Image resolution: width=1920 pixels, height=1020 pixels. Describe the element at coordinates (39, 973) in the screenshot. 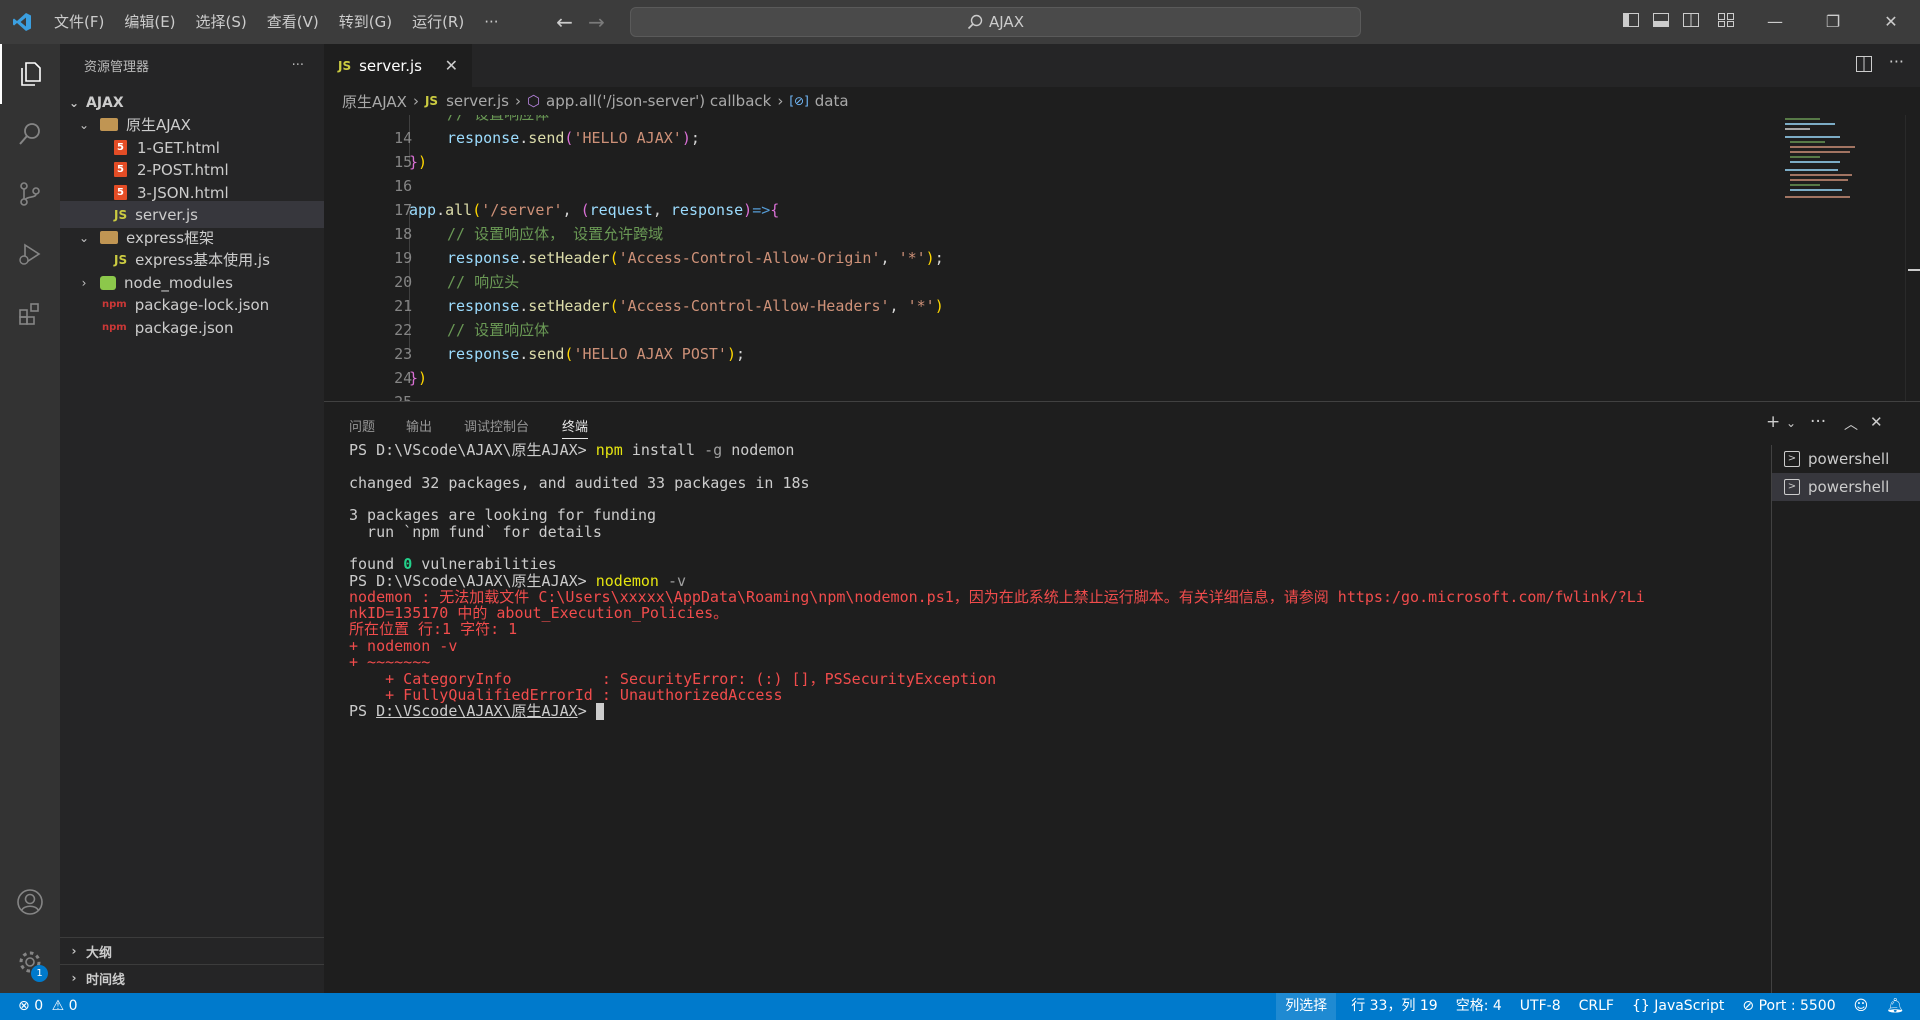

I see `settings-update-badge: 1` at that location.